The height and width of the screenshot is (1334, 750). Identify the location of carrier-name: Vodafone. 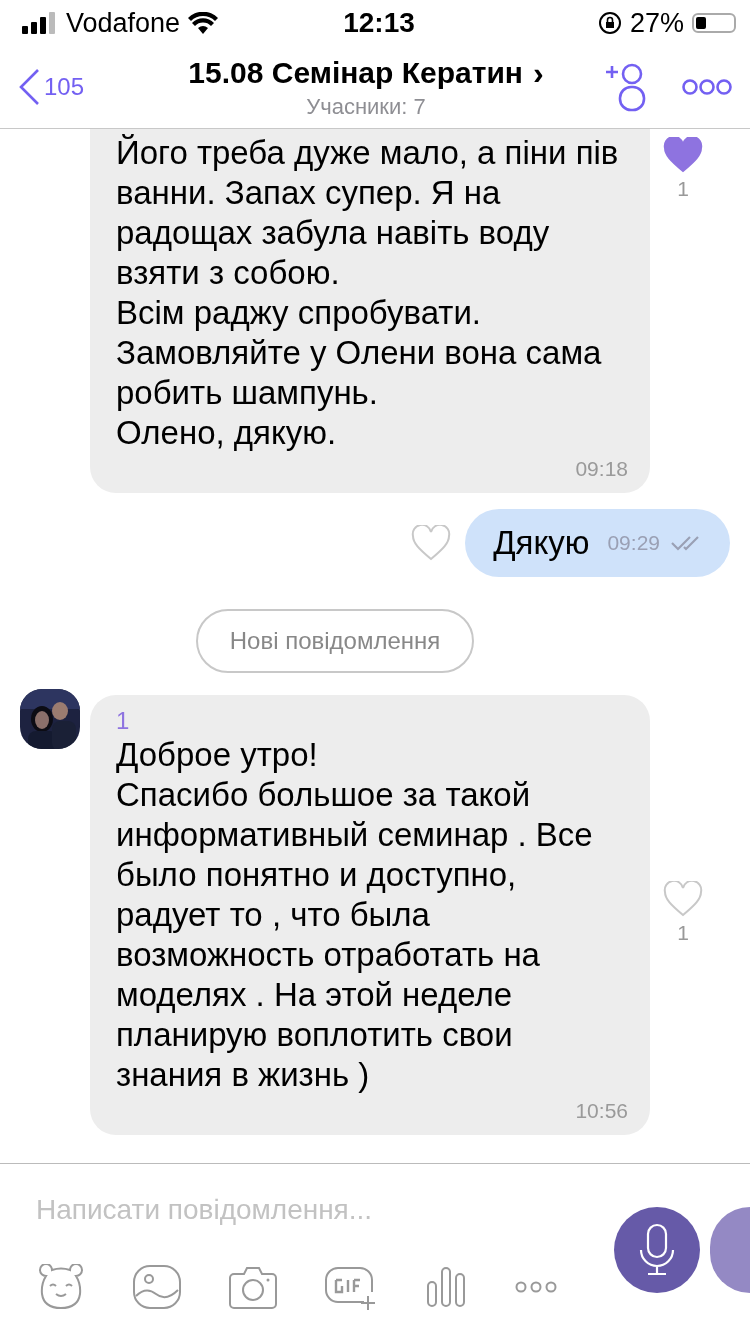
(123, 23).